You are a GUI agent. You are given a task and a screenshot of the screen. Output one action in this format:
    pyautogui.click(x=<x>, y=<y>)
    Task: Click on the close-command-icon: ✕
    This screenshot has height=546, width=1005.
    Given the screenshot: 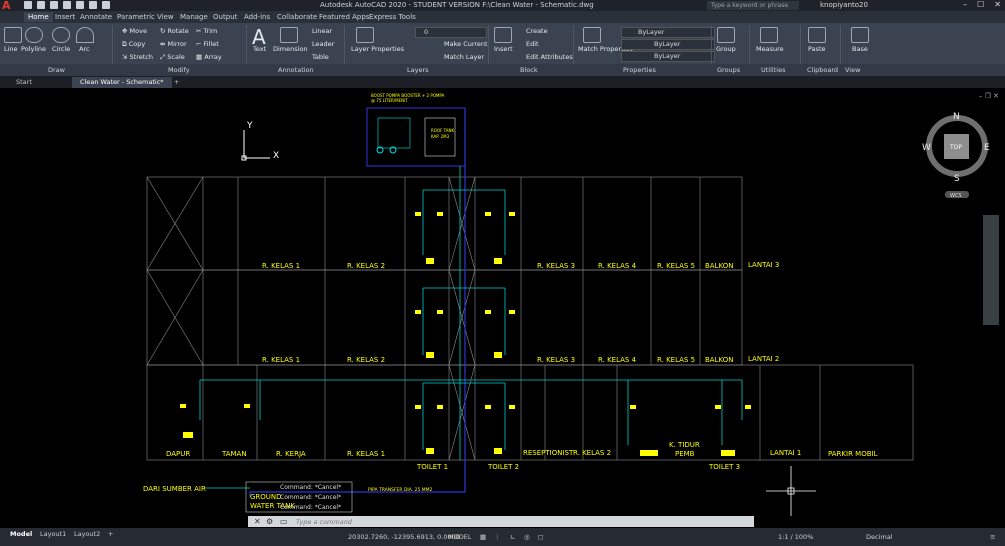 What is the action you would take?
    pyautogui.click(x=257, y=521)
    